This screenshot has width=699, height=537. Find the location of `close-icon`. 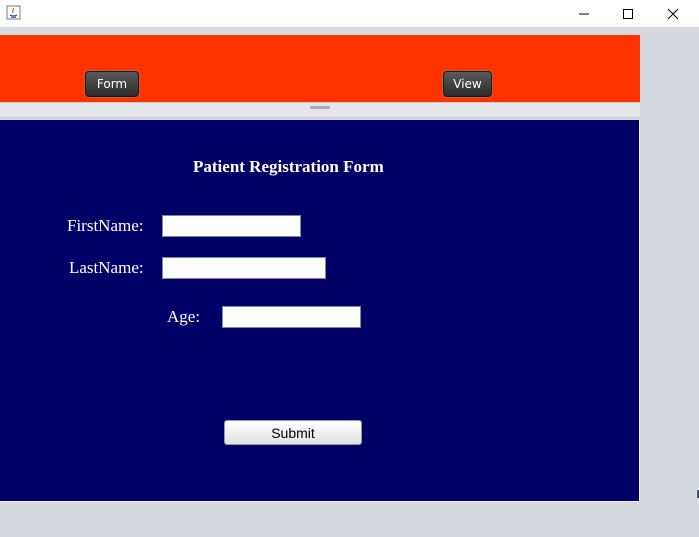

close-icon is located at coordinates (673, 13).